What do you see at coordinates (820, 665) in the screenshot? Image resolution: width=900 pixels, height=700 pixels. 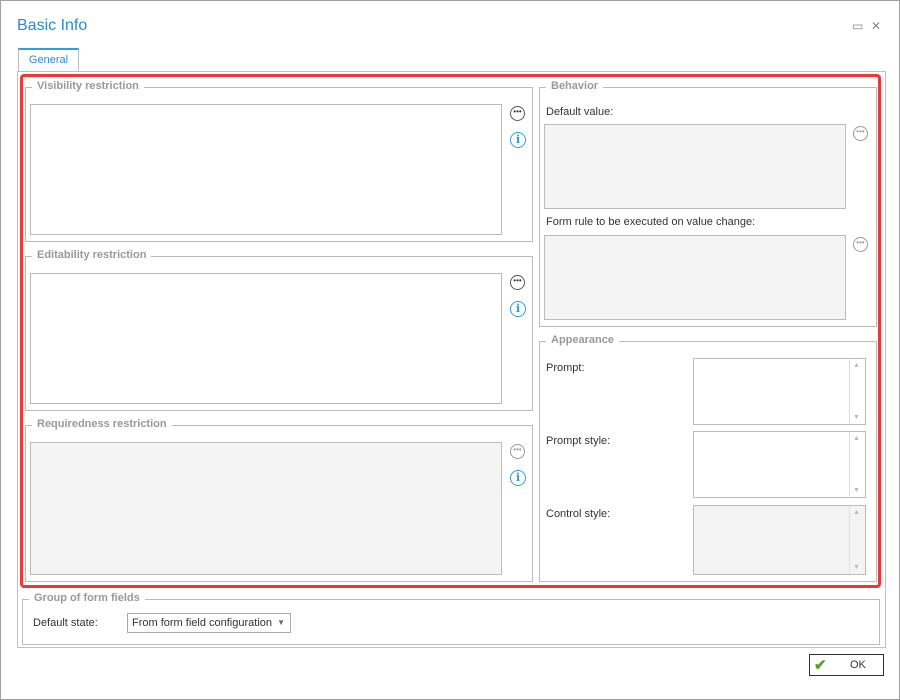 I see `check-icon: ✔` at bounding box center [820, 665].